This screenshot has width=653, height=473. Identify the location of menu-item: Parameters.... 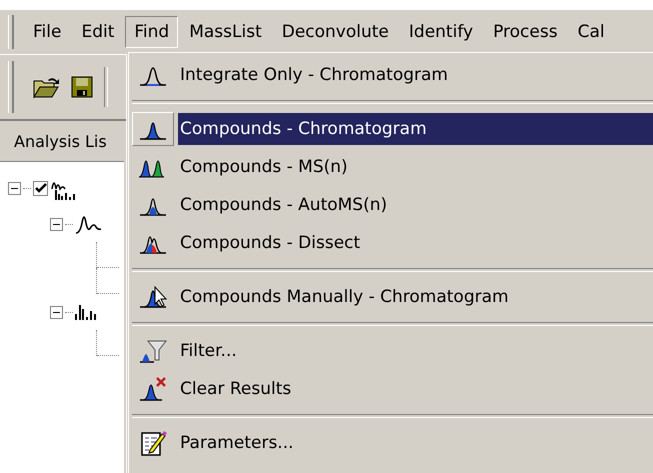
(415, 443).